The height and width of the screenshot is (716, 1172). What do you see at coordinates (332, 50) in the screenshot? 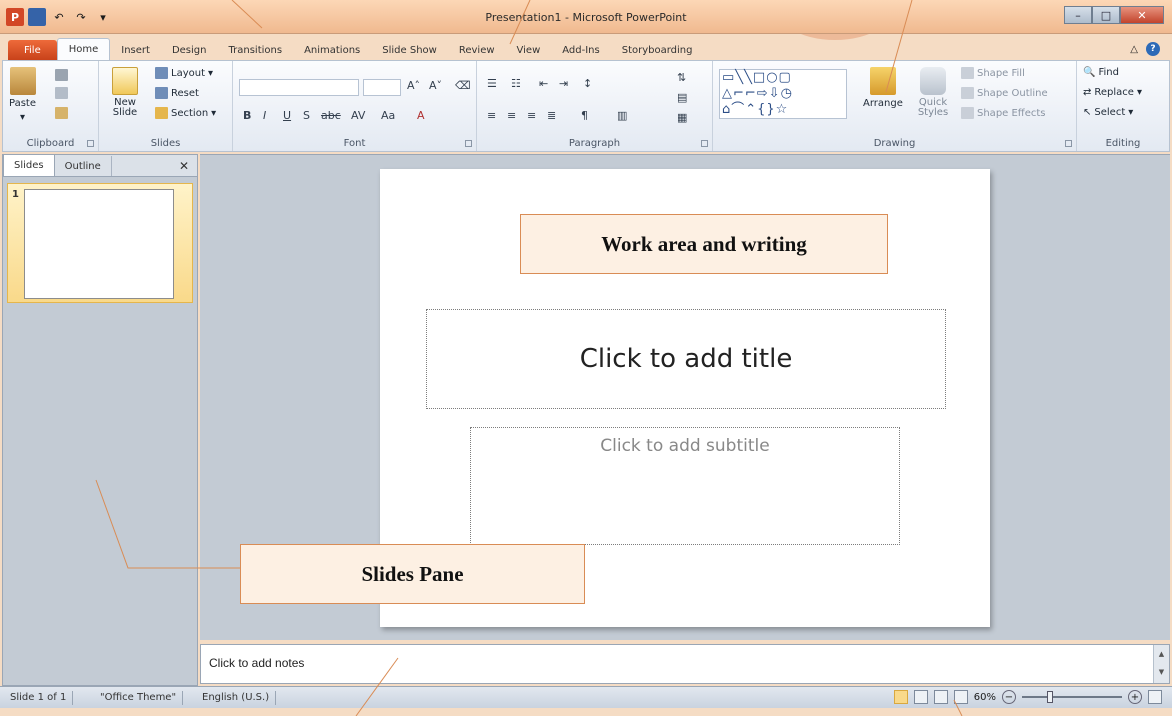
I see `tab-animations: Animations` at bounding box center [332, 50].